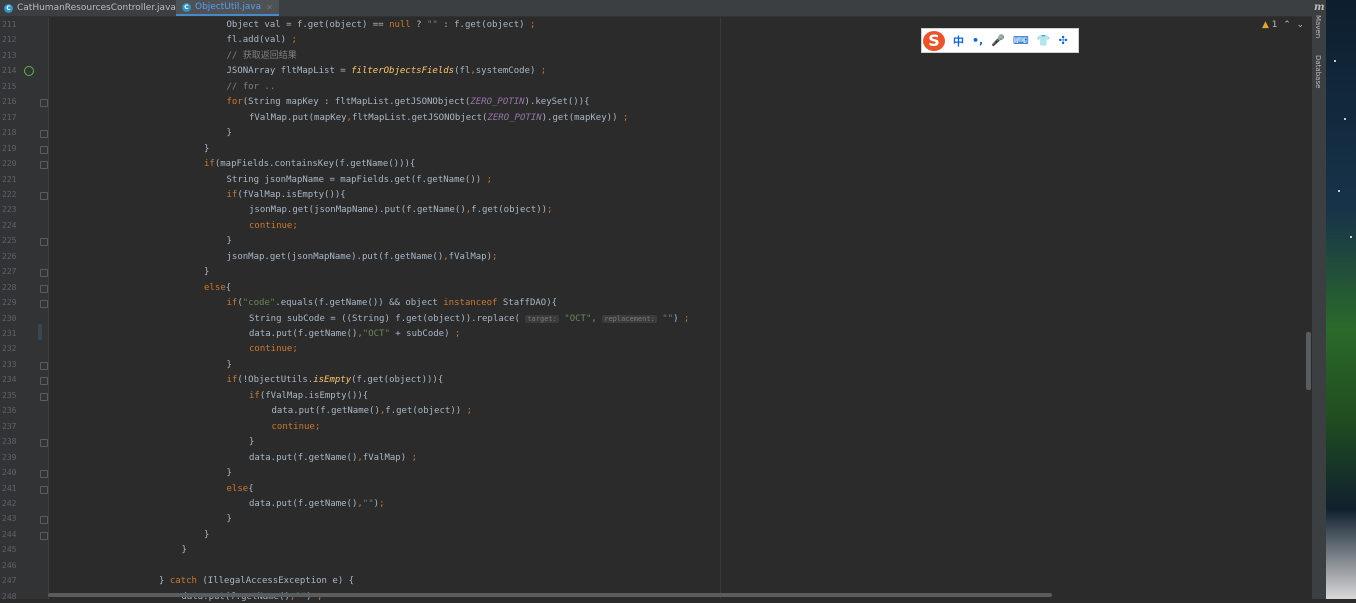  I want to click on code-line: if(mapFields.containsKey(f.getName())){, so click(309, 164).